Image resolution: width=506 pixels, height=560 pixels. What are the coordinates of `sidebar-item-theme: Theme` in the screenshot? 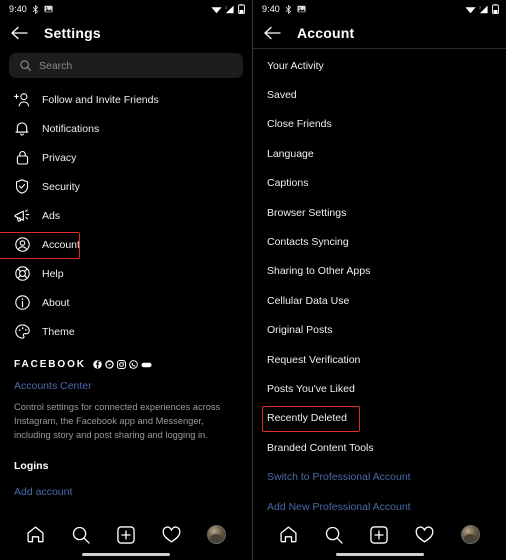 It's located at (126, 331).